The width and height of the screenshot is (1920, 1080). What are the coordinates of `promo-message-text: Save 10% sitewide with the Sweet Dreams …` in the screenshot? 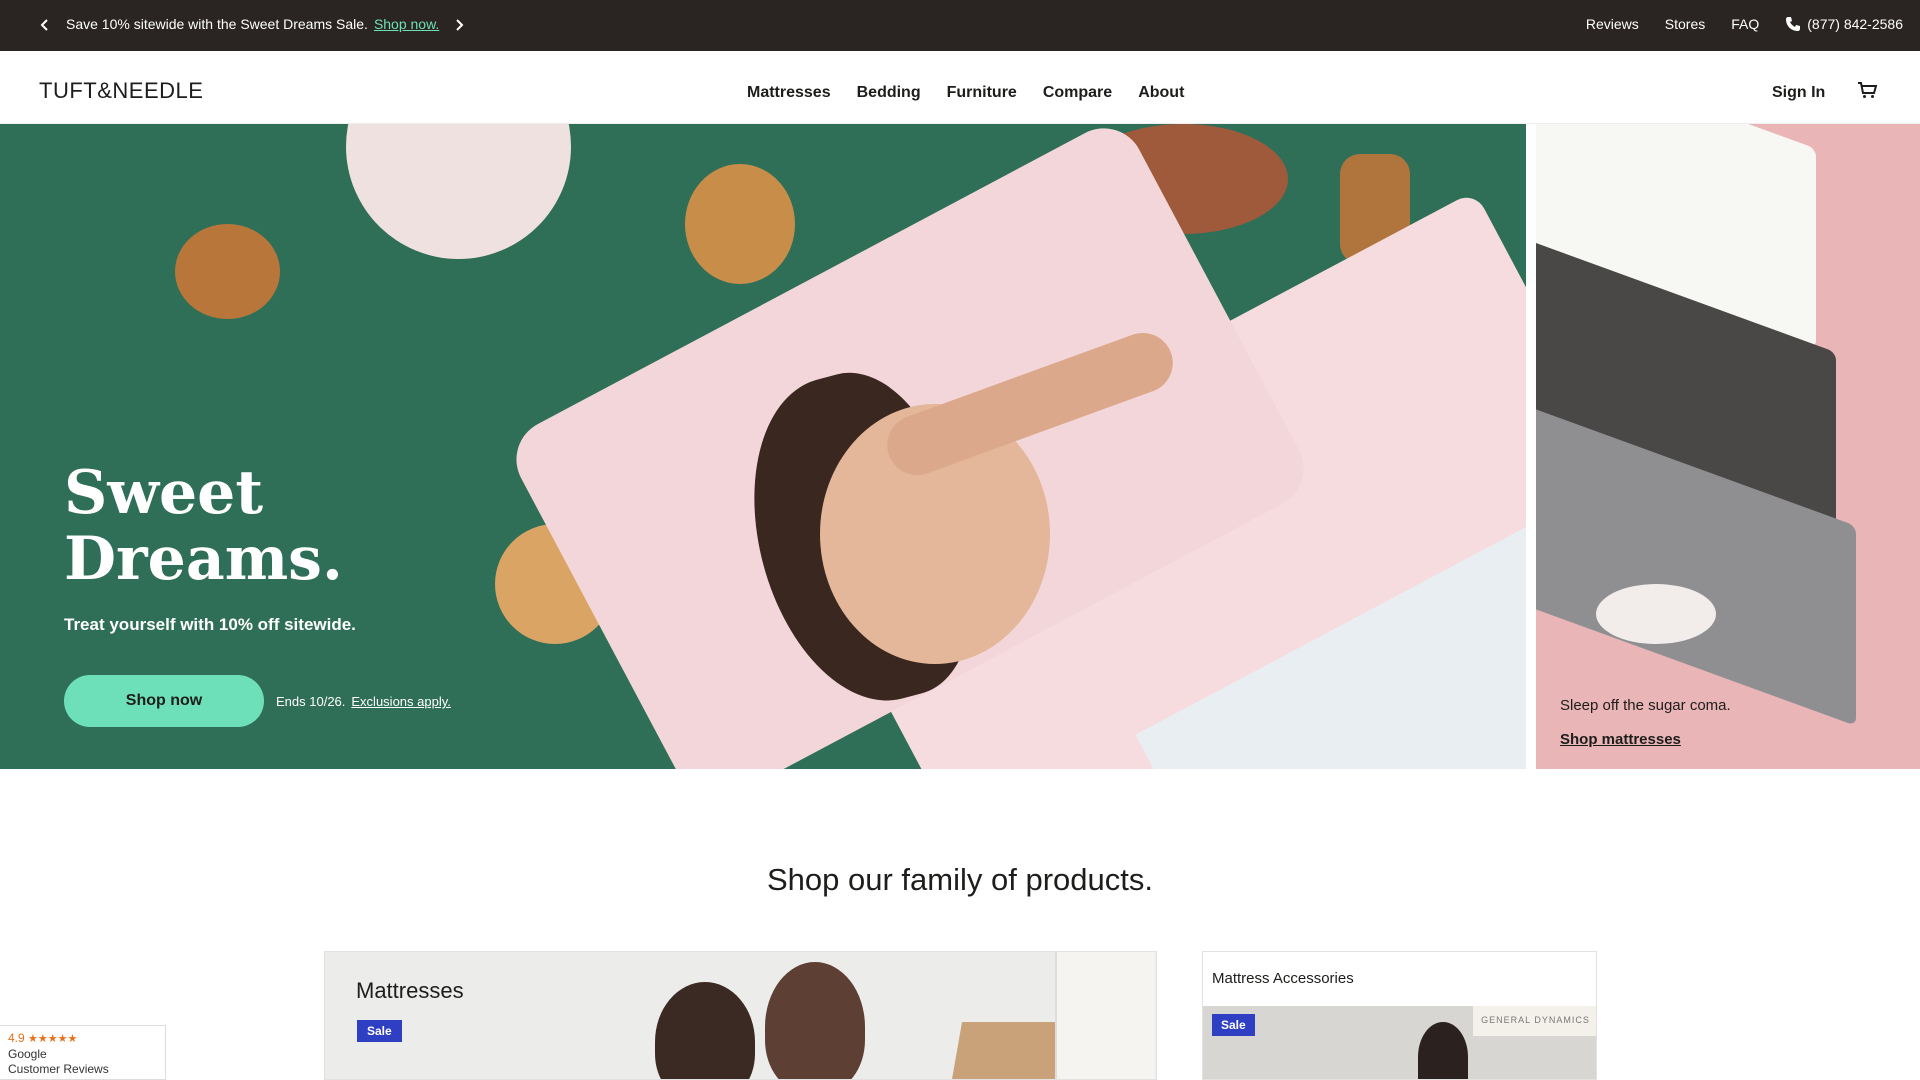 It's located at (217, 24).